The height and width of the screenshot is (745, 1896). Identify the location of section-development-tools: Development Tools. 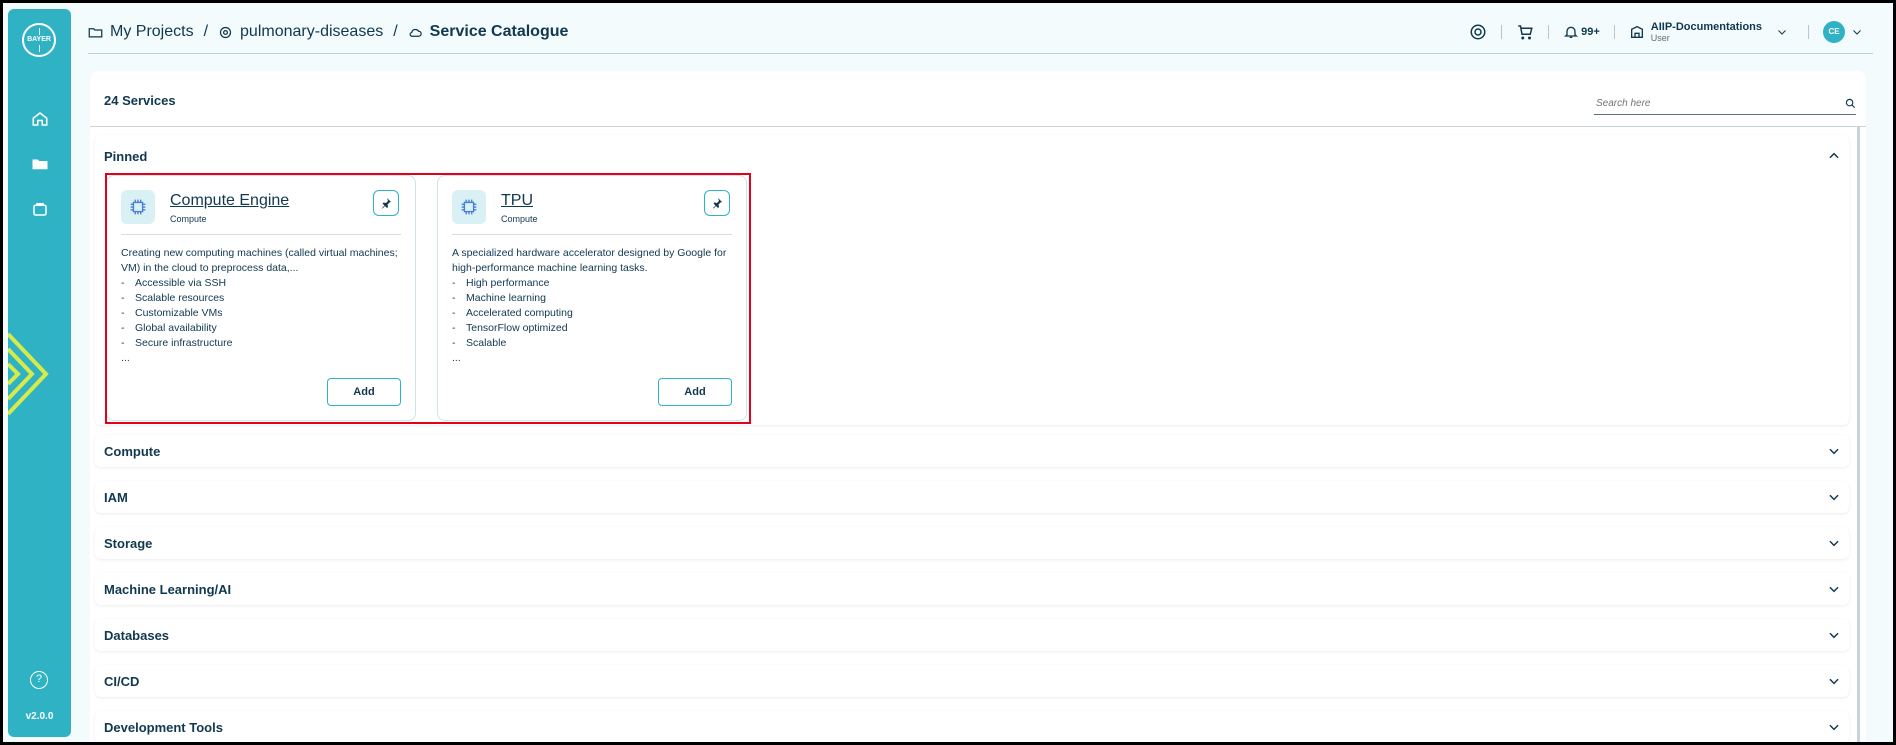
(972, 726).